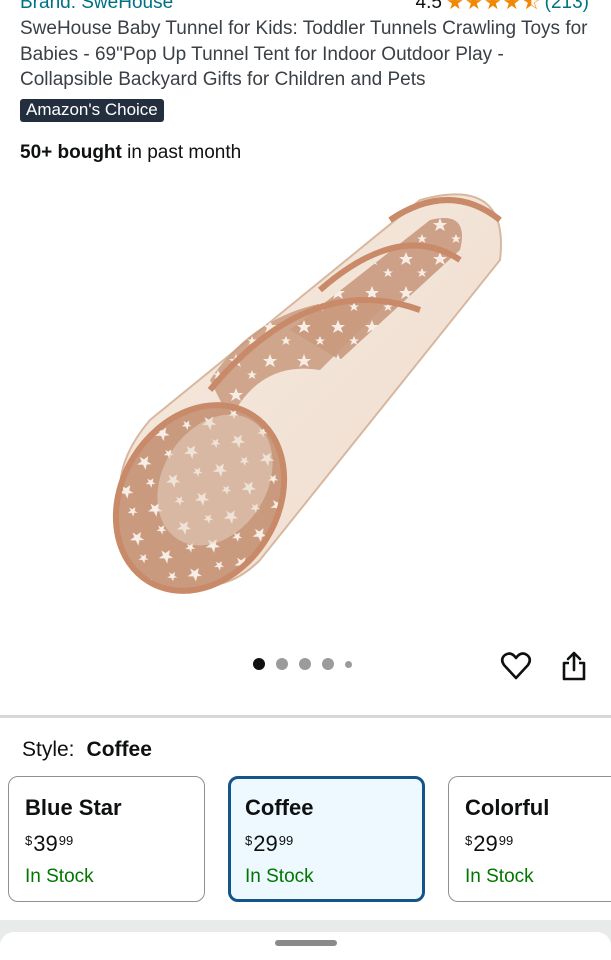 The height and width of the screenshot is (960, 611). I want to click on section-divider, so click(305, 716).